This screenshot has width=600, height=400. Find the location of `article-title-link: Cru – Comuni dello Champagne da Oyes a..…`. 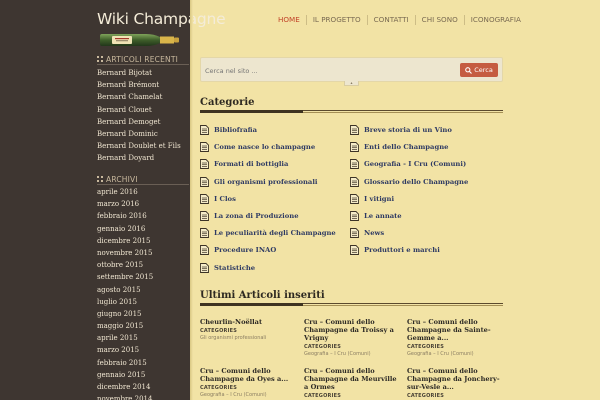

article-title-link: Cru – Comuni dello Champagne da Oyes a..… is located at coordinates (248, 375).